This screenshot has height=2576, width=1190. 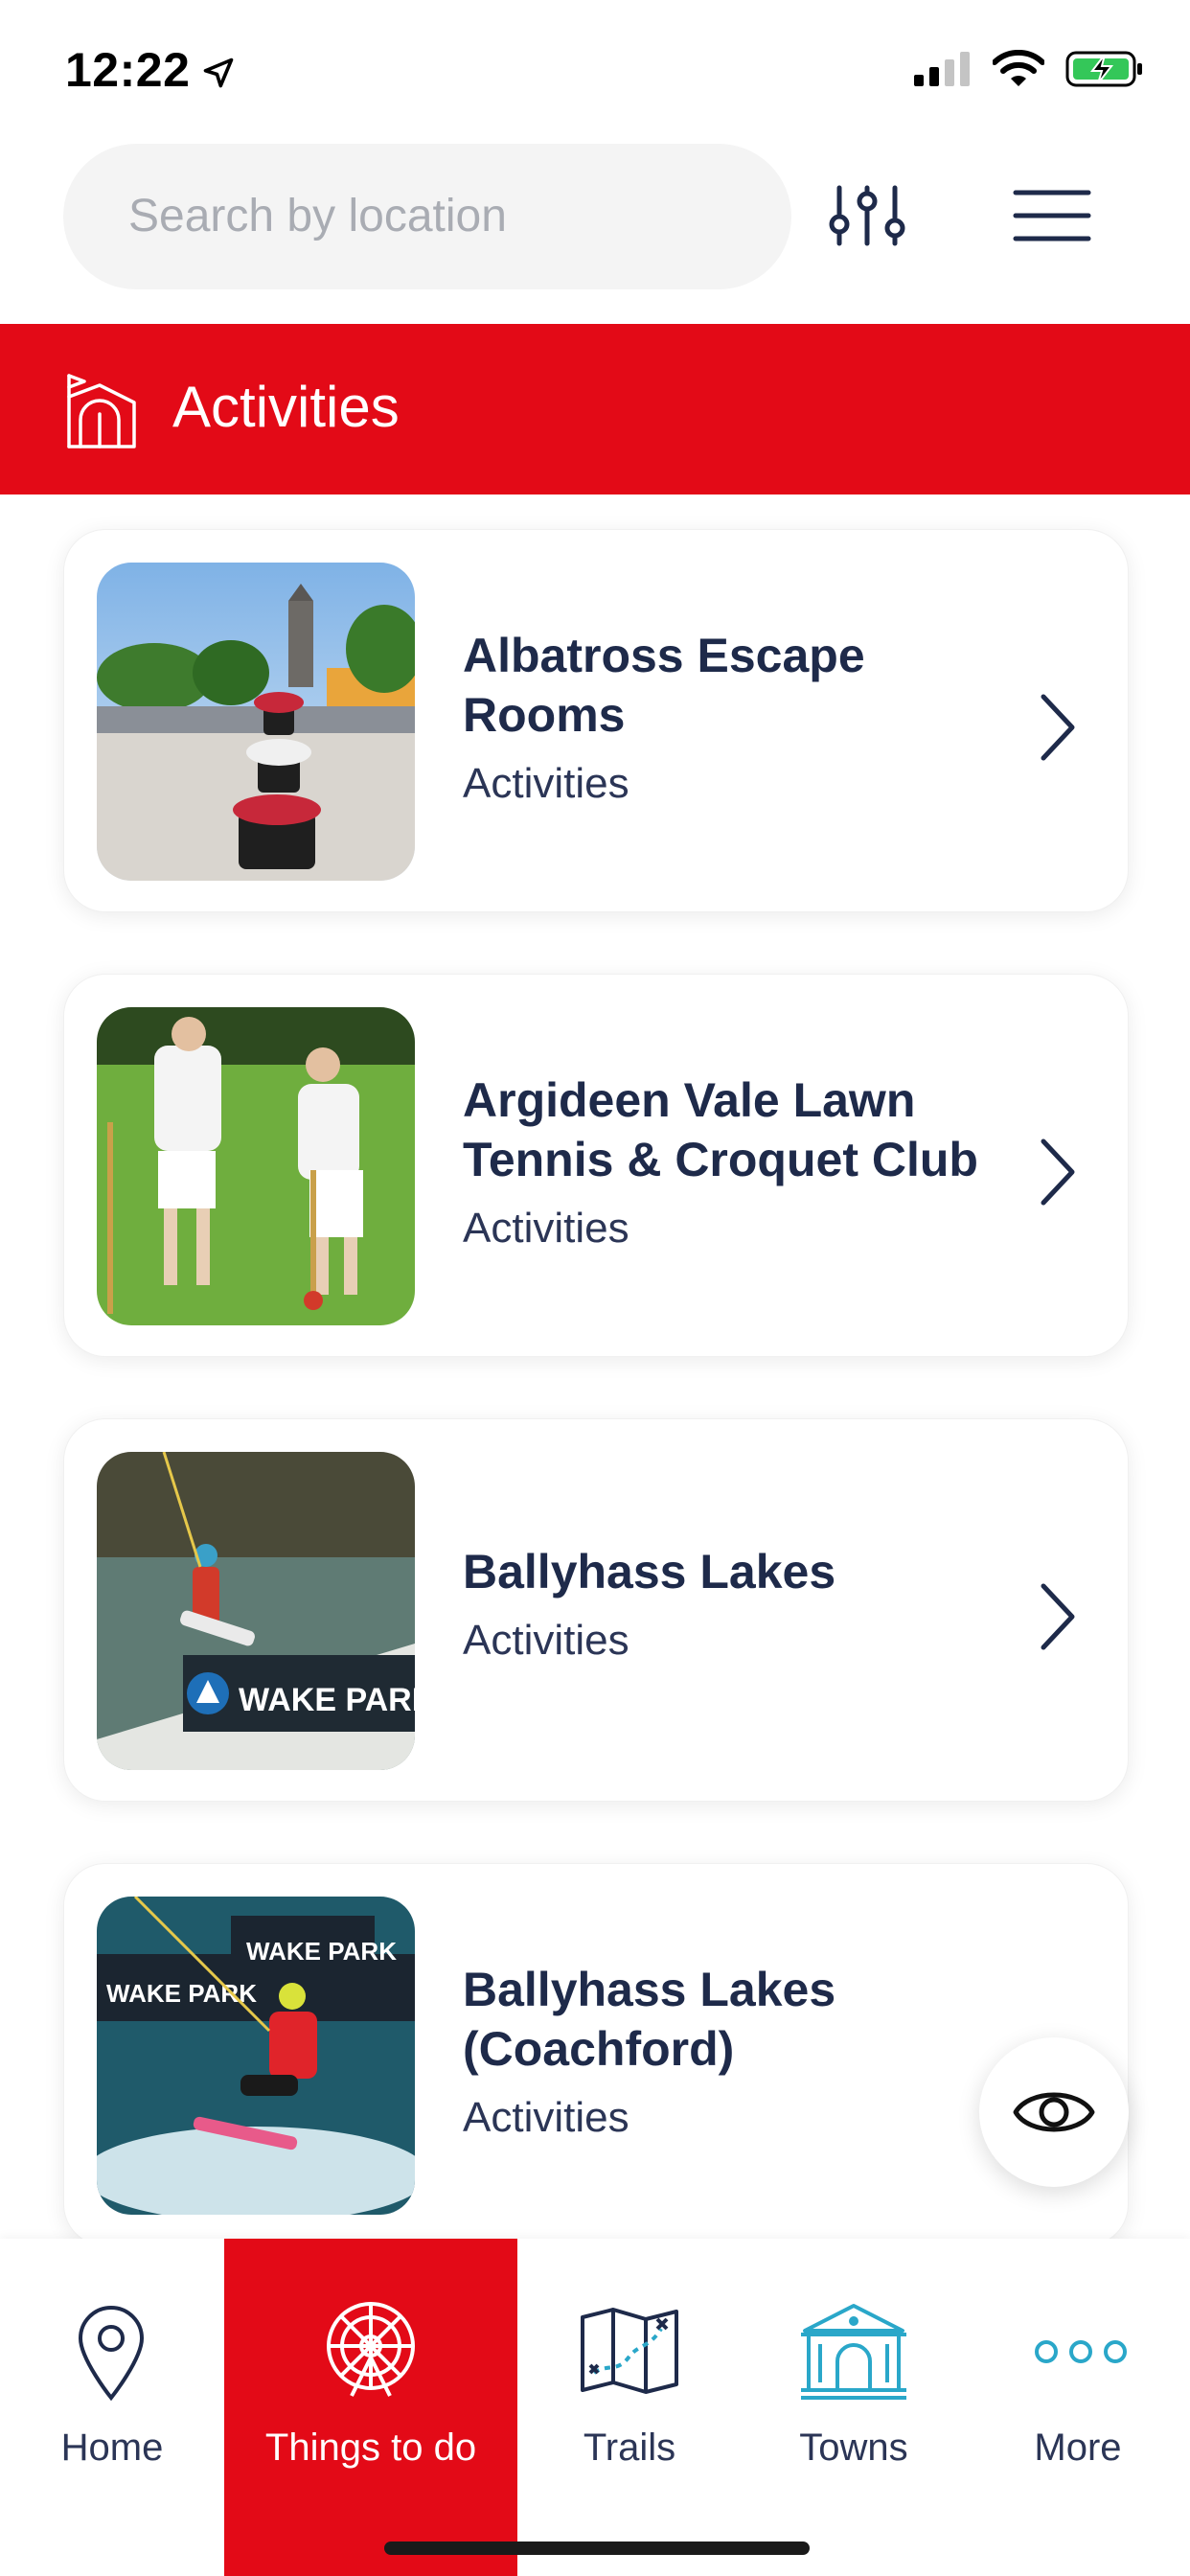 What do you see at coordinates (371, 2447) in the screenshot?
I see `nav-label: Things to do` at bounding box center [371, 2447].